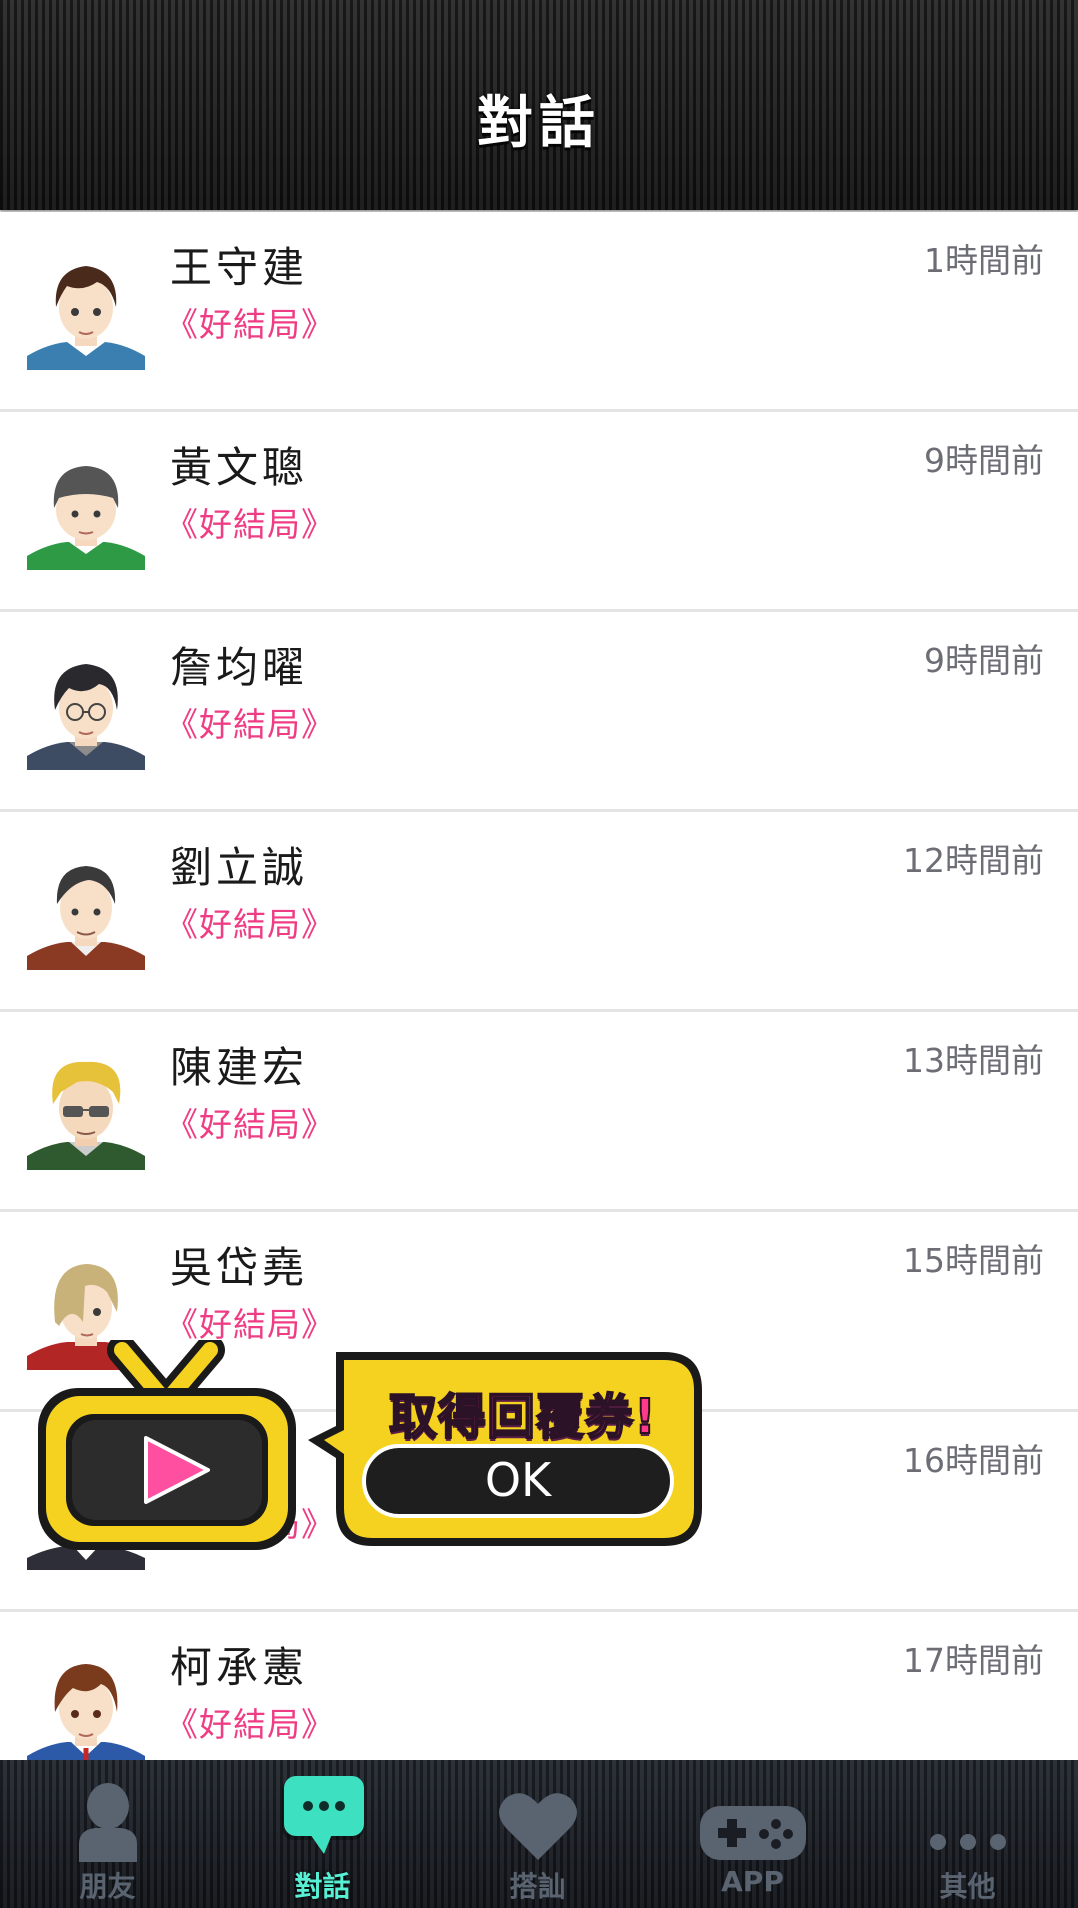  What do you see at coordinates (322, 1819) in the screenshot?
I see `chat-bubble-icon` at bounding box center [322, 1819].